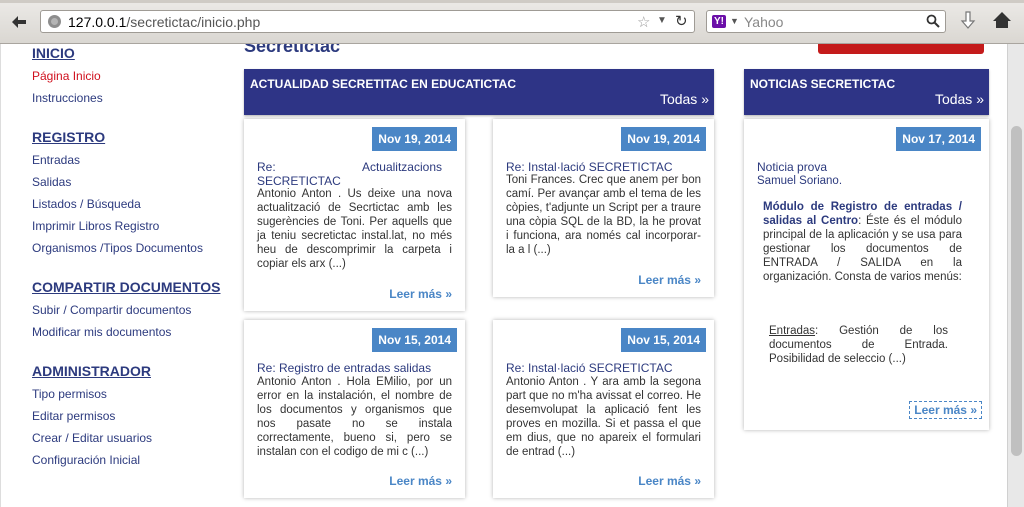 Image resolution: width=1024 pixels, height=507 pixels. Describe the element at coordinates (349, 174) in the screenshot. I see `card-title: Re: Actualitzacions SECRETICTAC` at that location.